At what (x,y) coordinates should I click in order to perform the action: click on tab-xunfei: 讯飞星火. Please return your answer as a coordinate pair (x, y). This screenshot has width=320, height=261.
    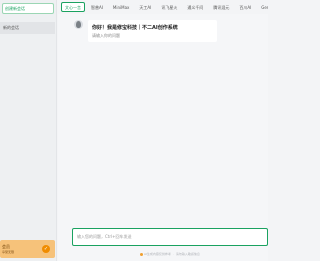
    Looking at the image, I should click on (169, 7).